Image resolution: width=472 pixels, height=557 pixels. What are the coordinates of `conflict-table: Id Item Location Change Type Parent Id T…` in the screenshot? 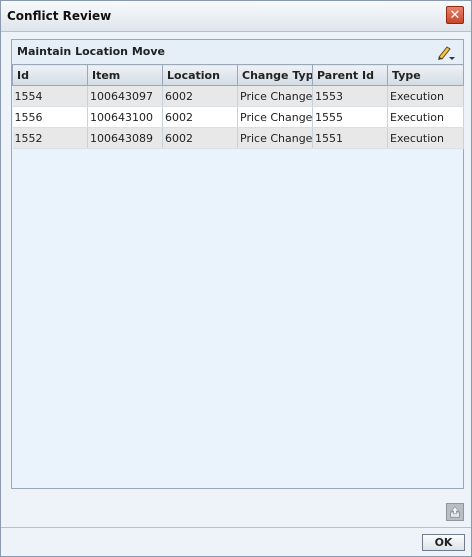 It's located at (238, 106).